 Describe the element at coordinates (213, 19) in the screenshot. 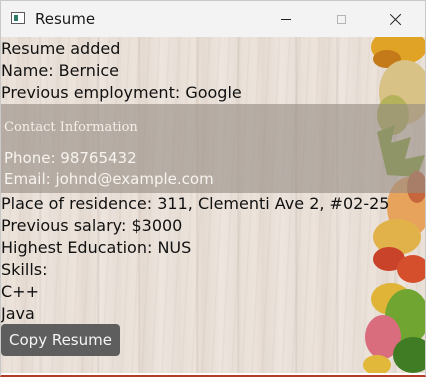

I see `title-bar: Resume` at that location.